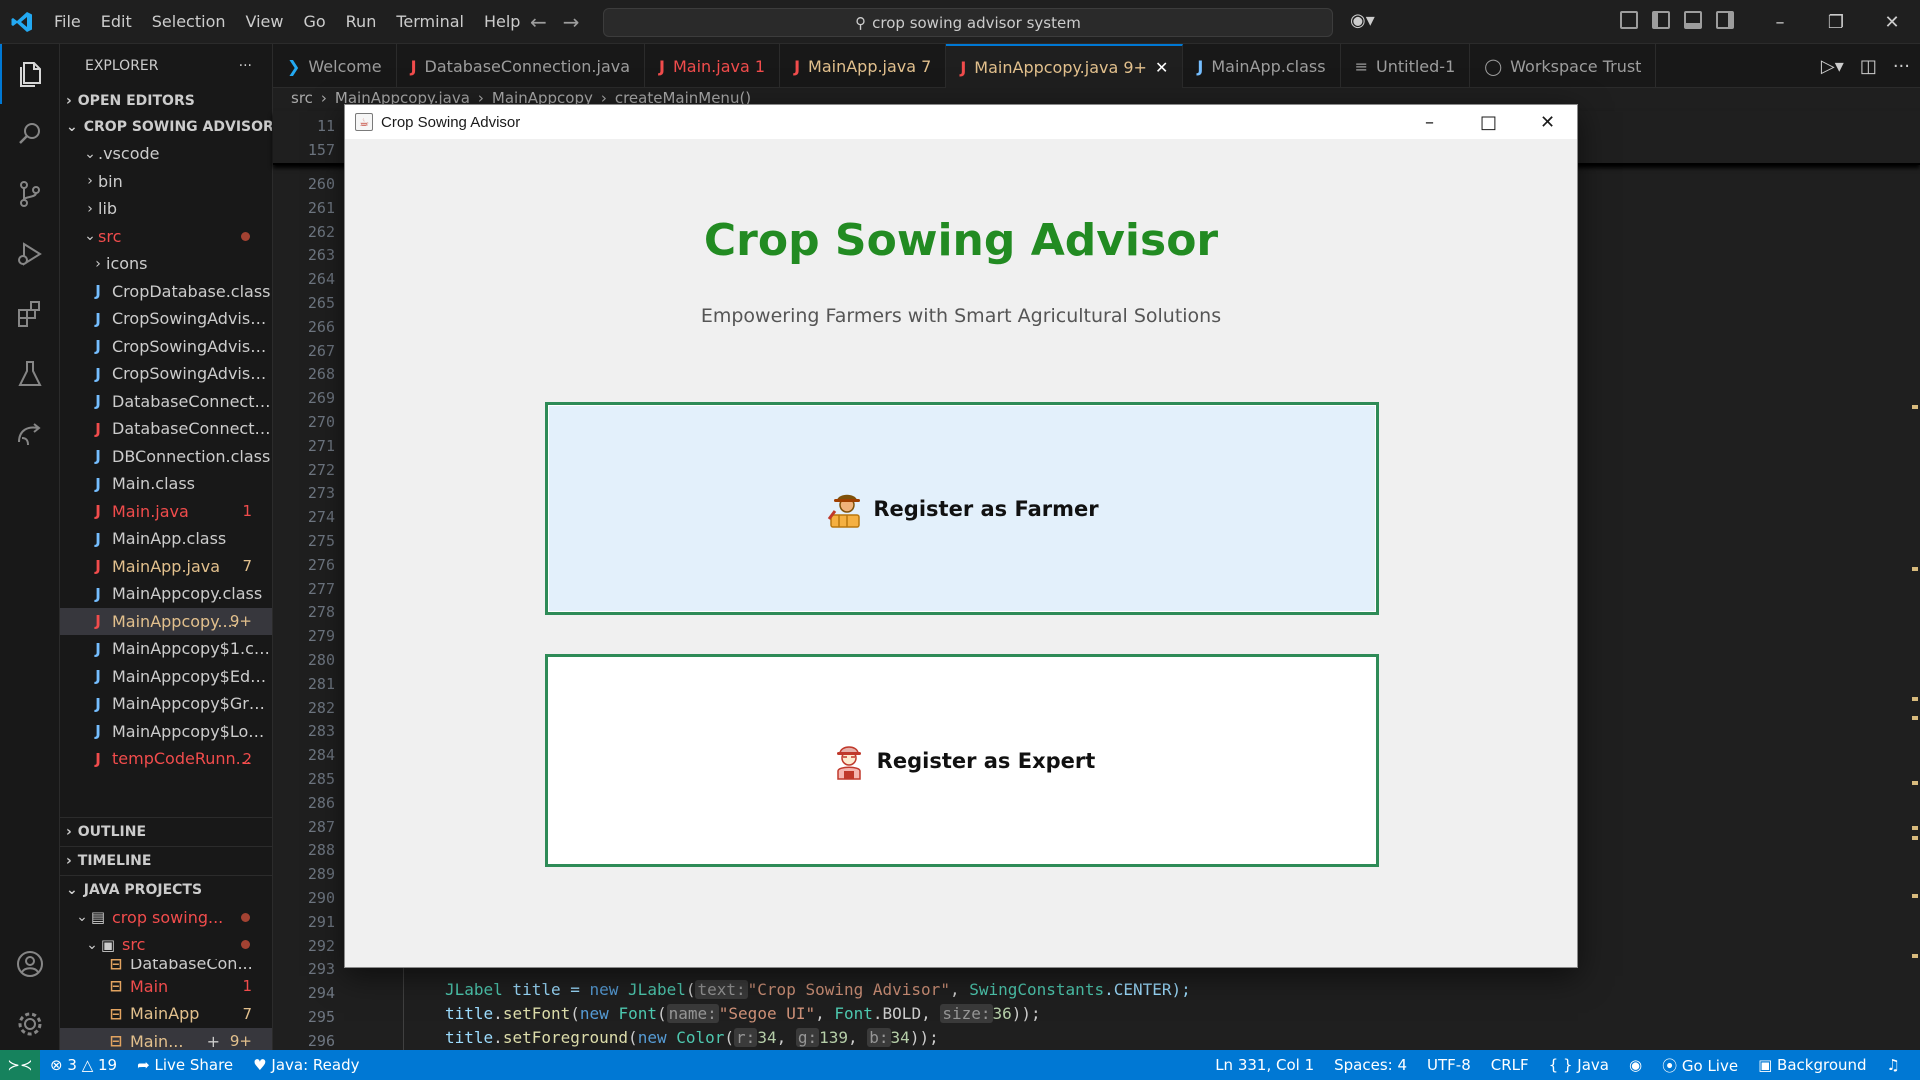  I want to click on toggle-primary-sidebar-icon, so click(1661, 20).